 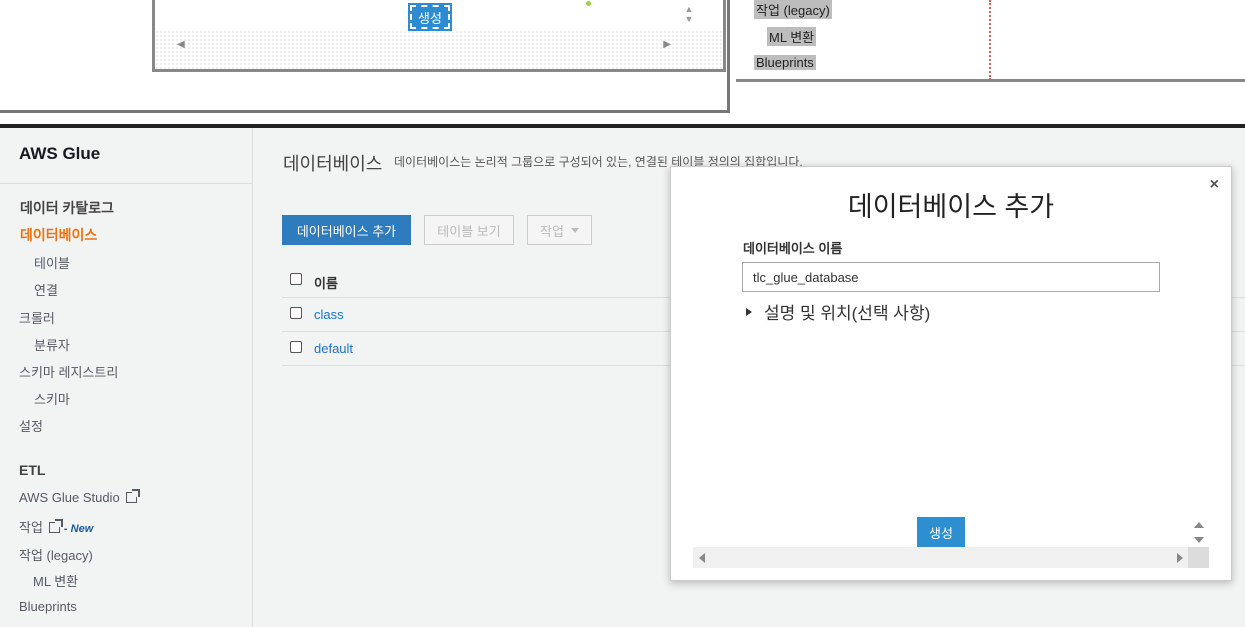 What do you see at coordinates (792, 36) in the screenshot?
I see `preview-nav-ml-transforms: ML 변환` at bounding box center [792, 36].